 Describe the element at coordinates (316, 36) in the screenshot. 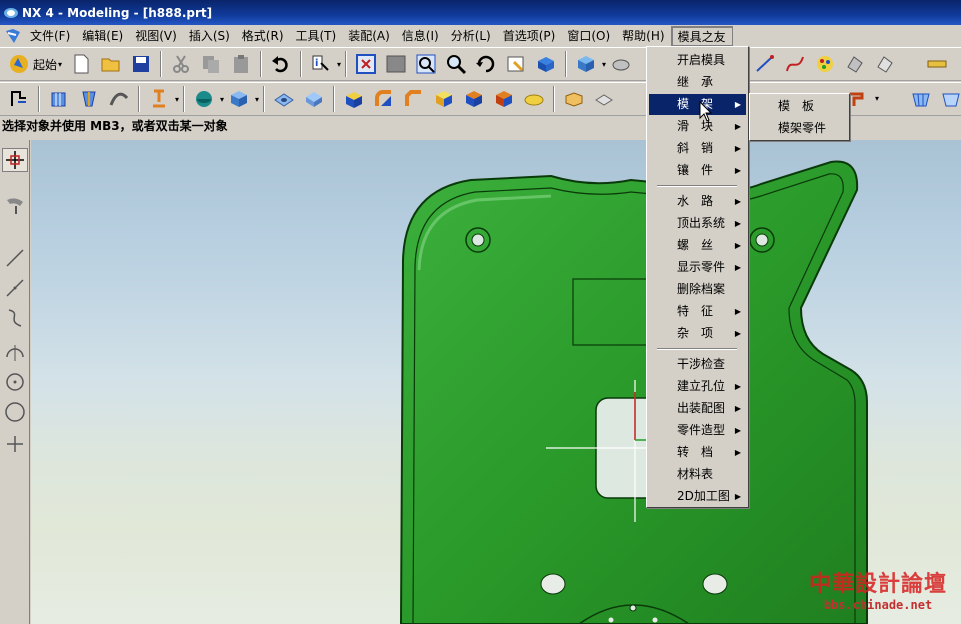

I see `menu-tools: 工具(T)` at that location.